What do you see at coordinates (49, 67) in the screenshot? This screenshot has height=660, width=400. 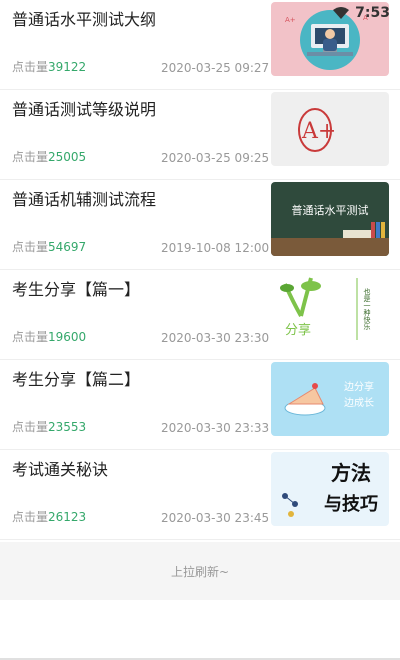 I see `click-count: 点击量39122` at bounding box center [49, 67].